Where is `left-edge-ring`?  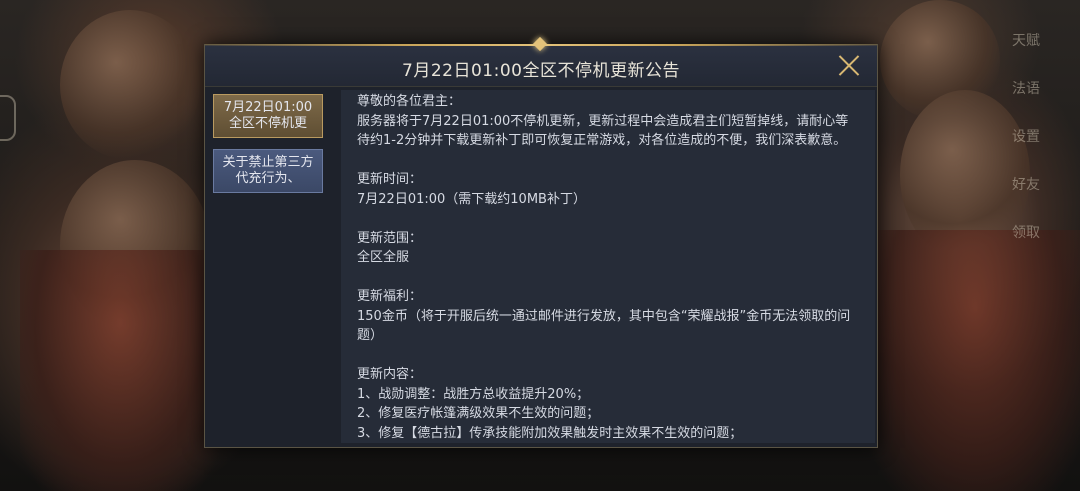
left-edge-ring is located at coordinates (8, 118).